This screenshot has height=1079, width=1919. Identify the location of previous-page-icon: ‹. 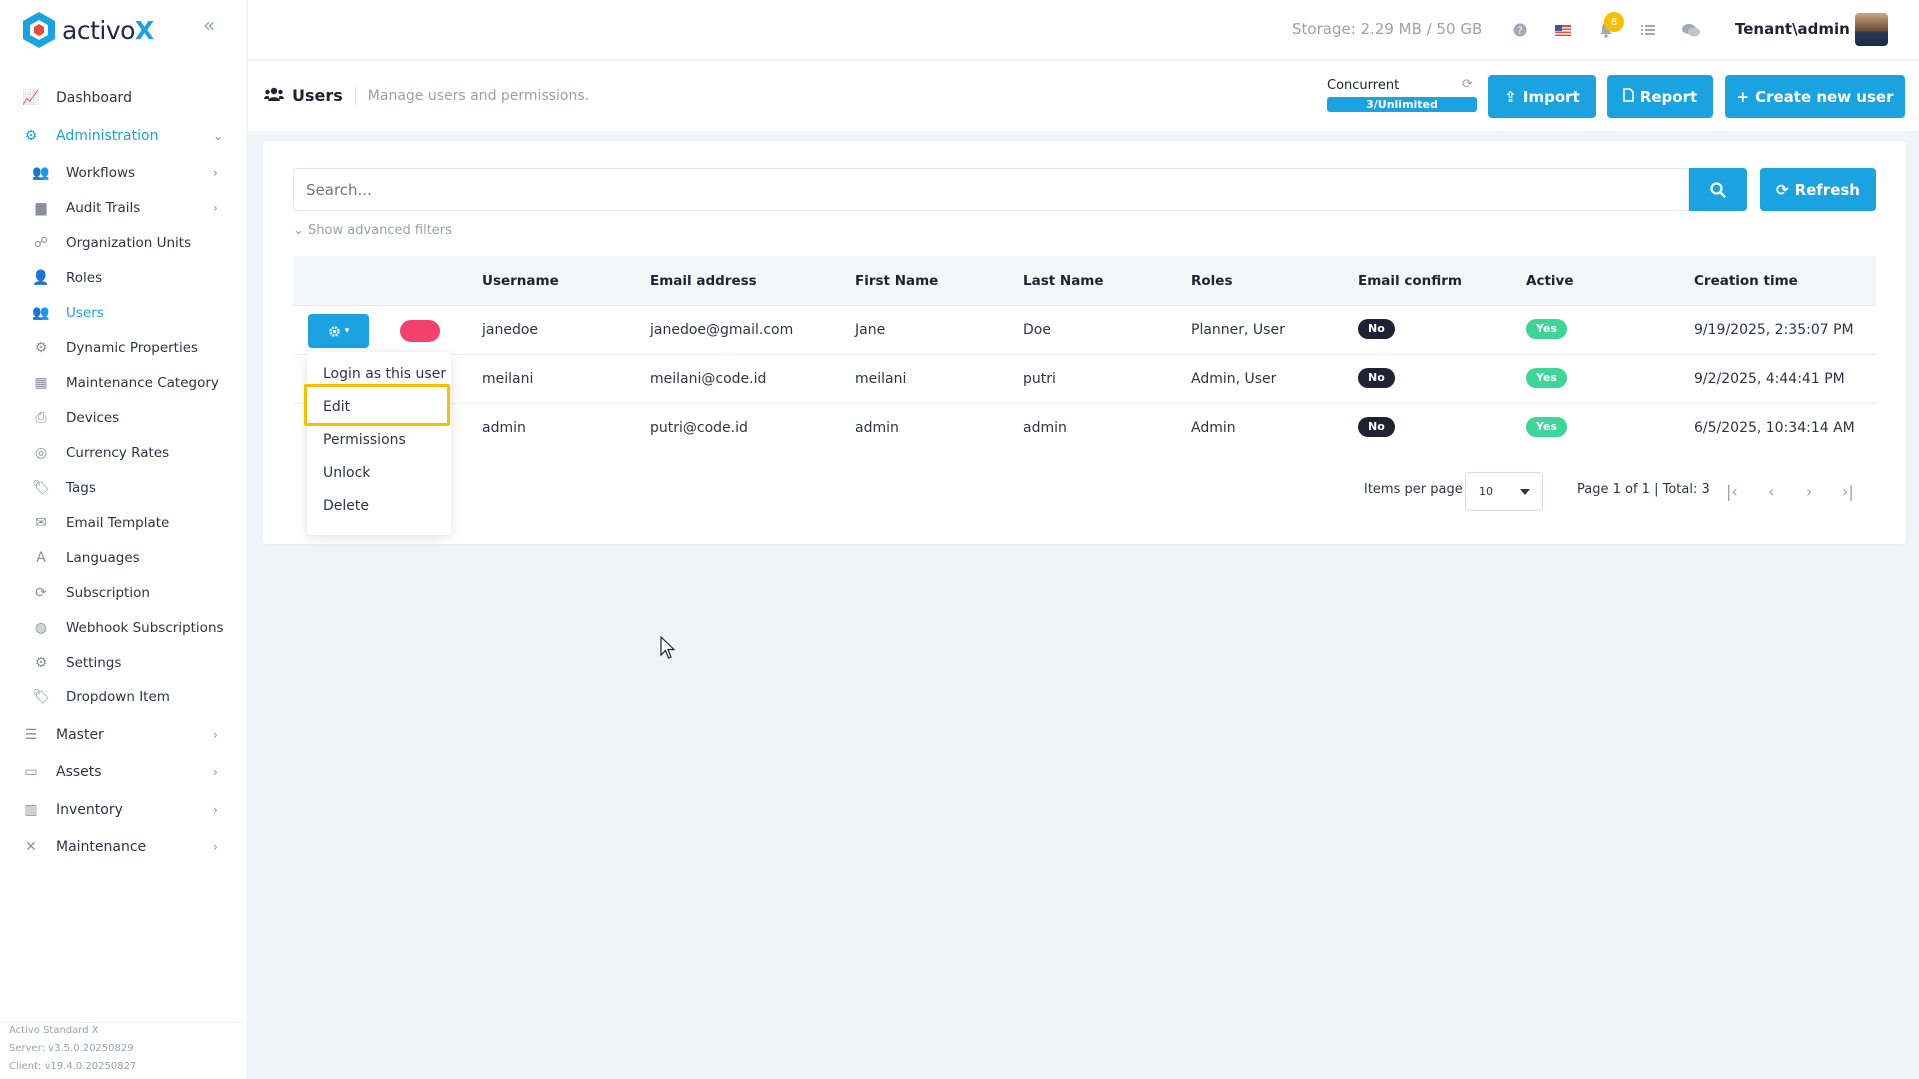
(1771, 491).